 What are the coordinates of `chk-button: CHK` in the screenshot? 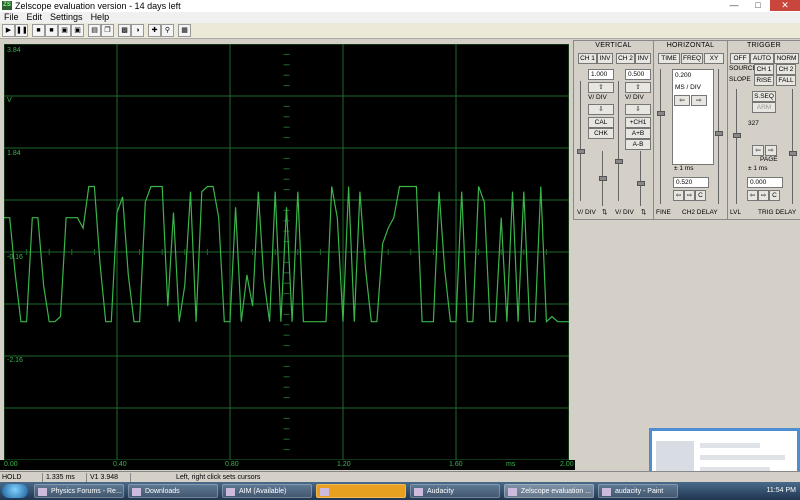 It's located at (601, 133).